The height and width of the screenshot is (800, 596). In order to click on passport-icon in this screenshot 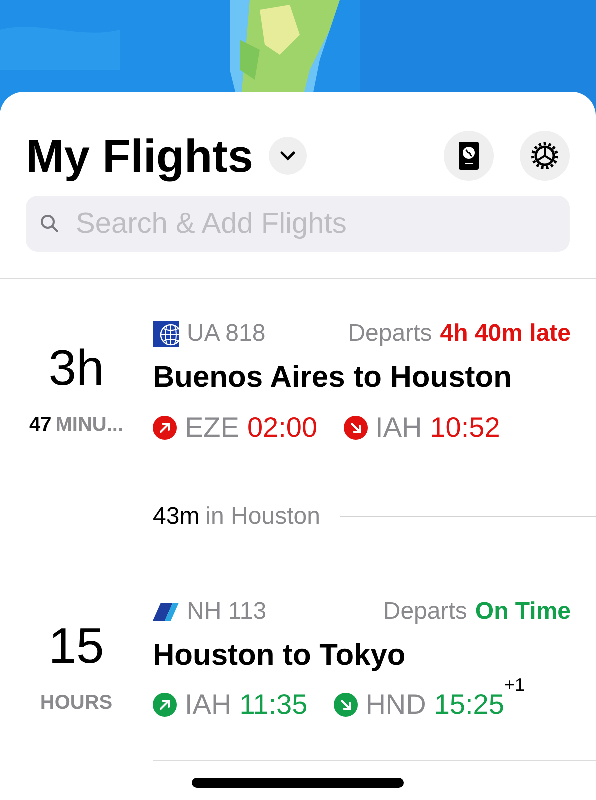, I will do `click(469, 156)`.